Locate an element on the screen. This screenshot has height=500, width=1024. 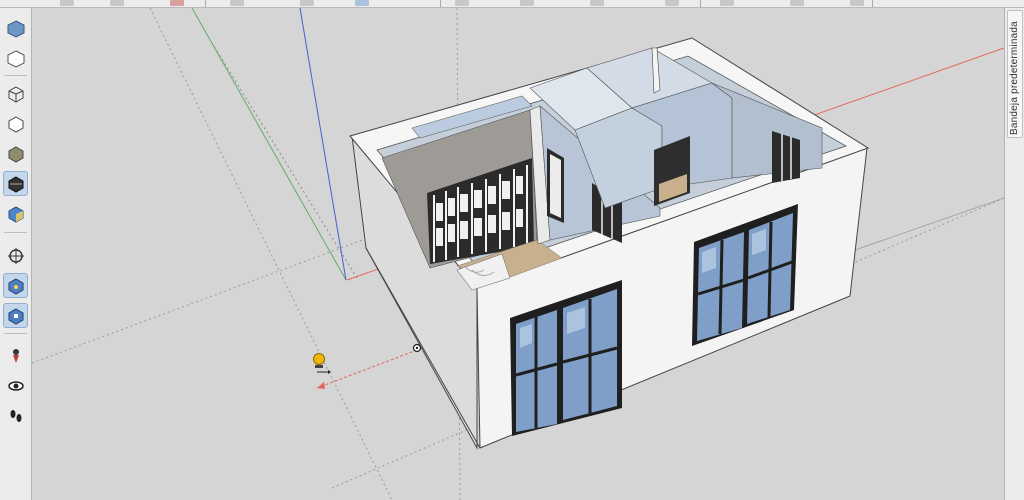
red-axis-dashed is located at coordinates (367, 369).